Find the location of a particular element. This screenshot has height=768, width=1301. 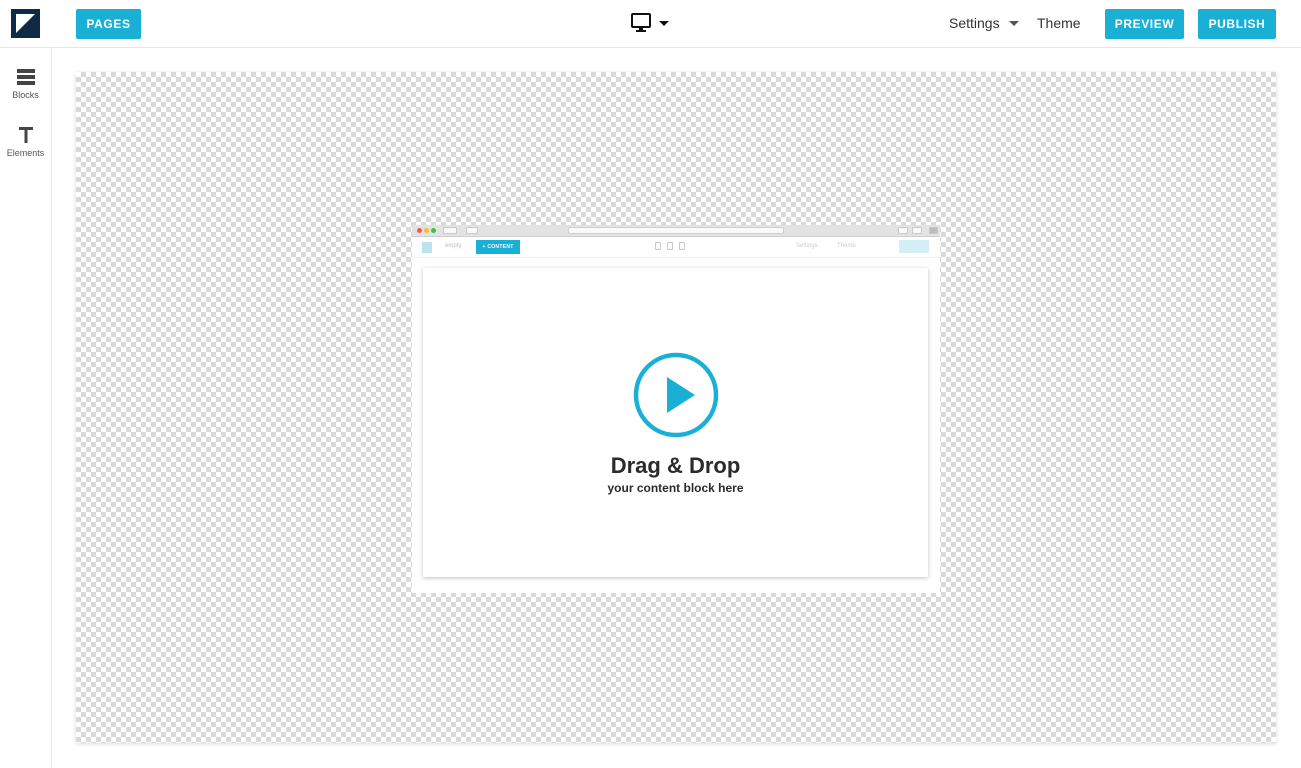

sidebar-toggle-icon is located at coordinates (472, 230).